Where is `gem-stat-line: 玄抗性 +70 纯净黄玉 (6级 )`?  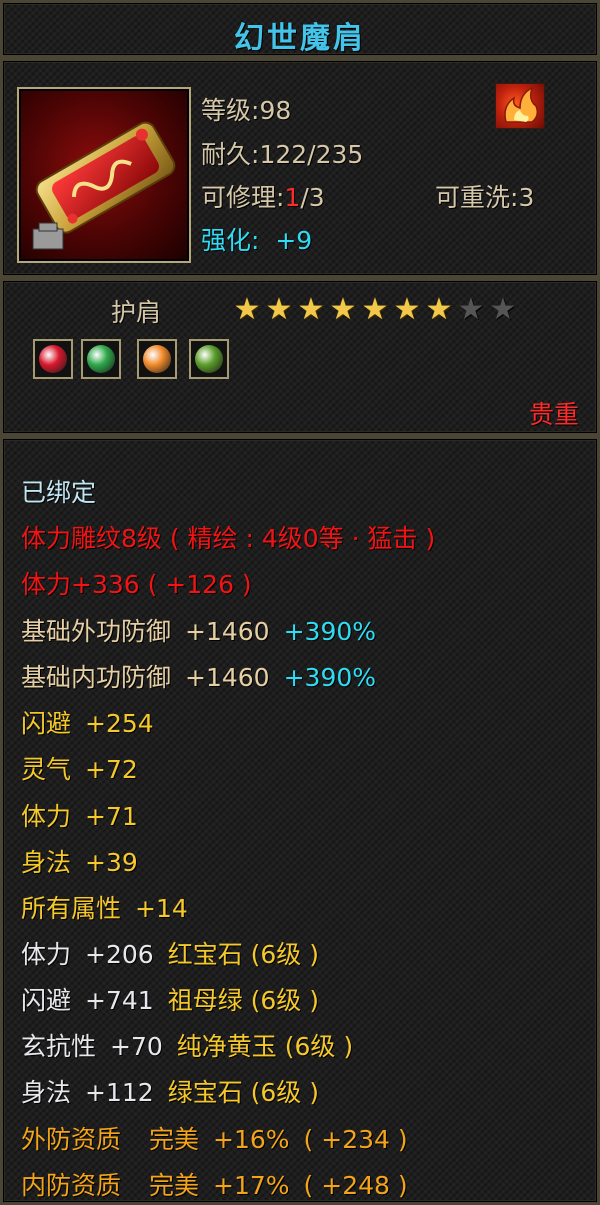 gem-stat-line: 玄抗性 +70 纯净黄玉 (6级 ) is located at coordinates (187, 1047).